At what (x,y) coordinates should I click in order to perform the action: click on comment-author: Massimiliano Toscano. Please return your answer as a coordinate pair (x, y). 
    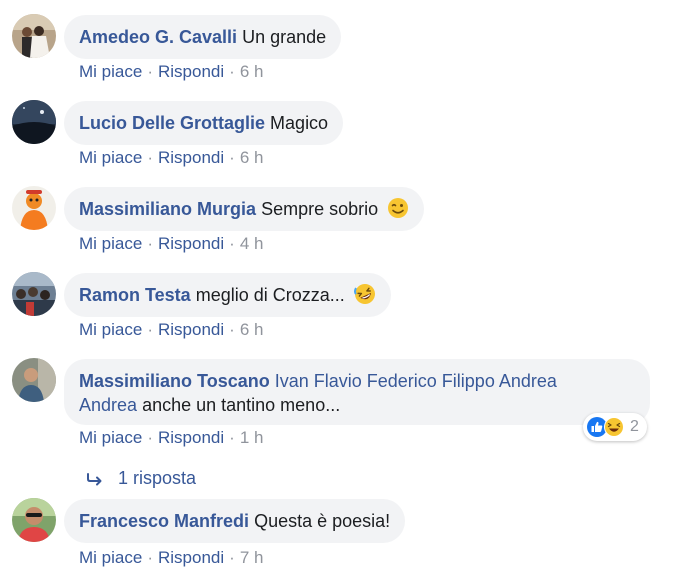
    Looking at the image, I should click on (174, 381).